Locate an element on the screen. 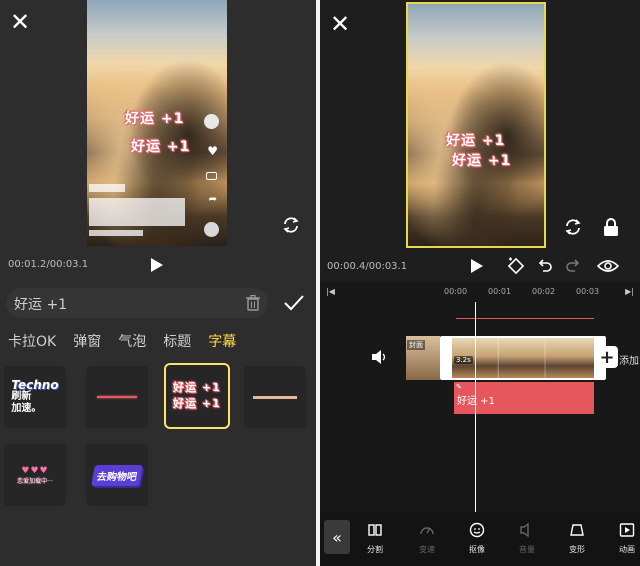  trash-icon is located at coordinates (253, 303).